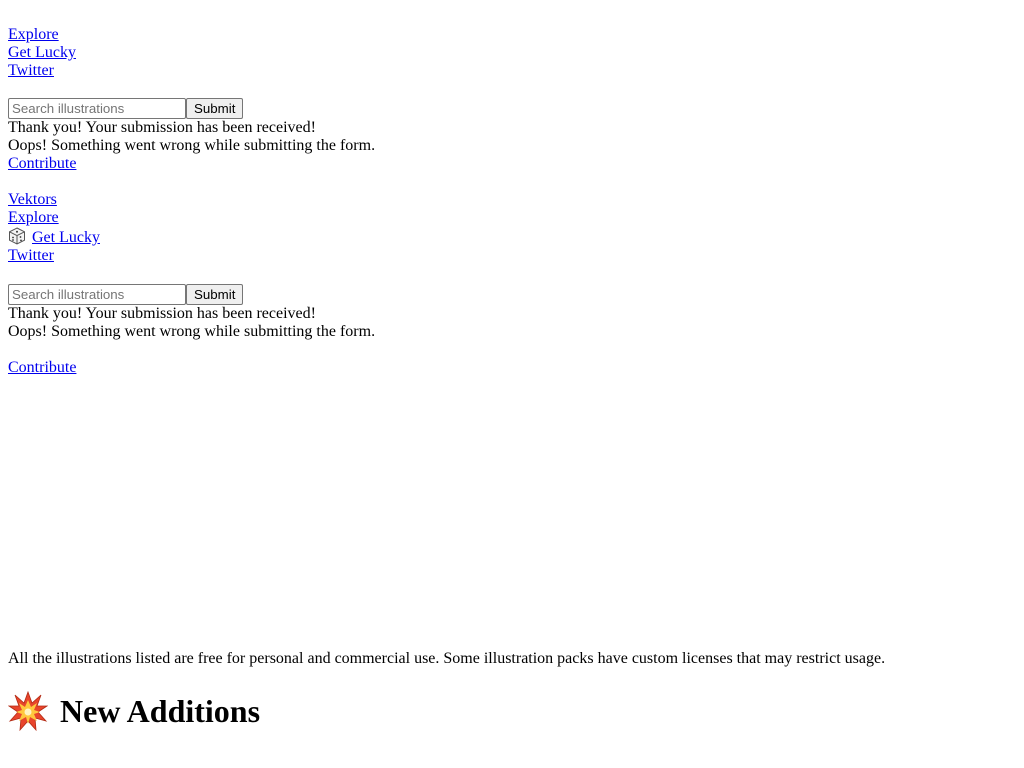 This screenshot has width=1024, height=768. I want to click on brand-link: Vektors, so click(54, 200).